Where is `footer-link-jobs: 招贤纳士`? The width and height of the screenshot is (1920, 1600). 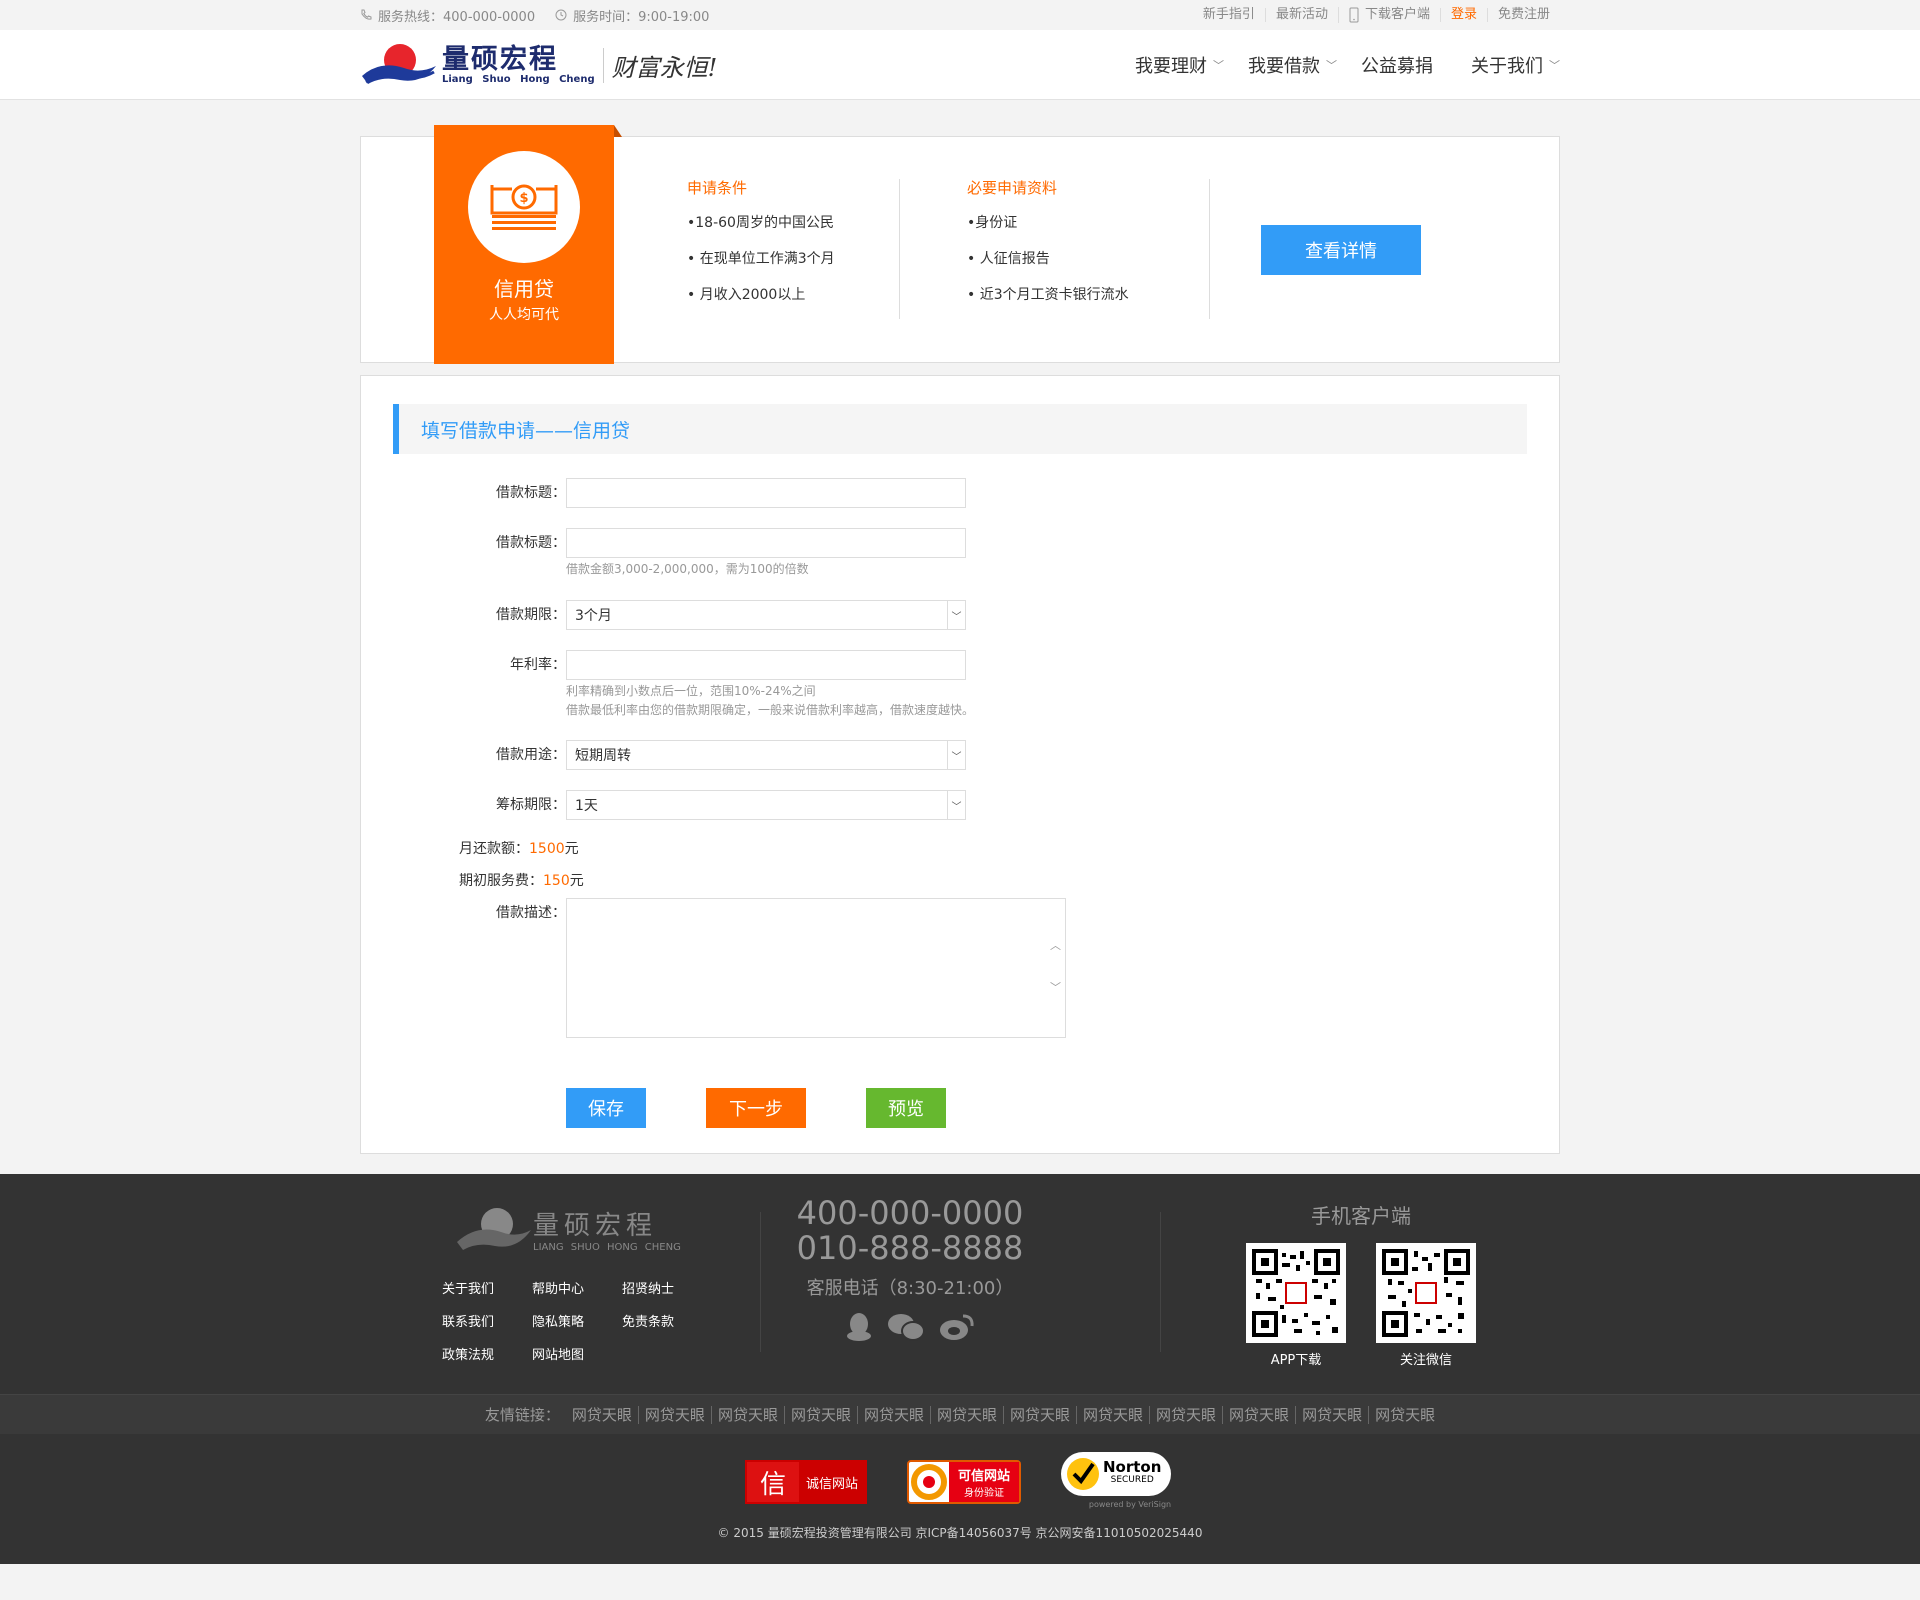 footer-link-jobs: 招贤纳士 is located at coordinates (667, 1287).